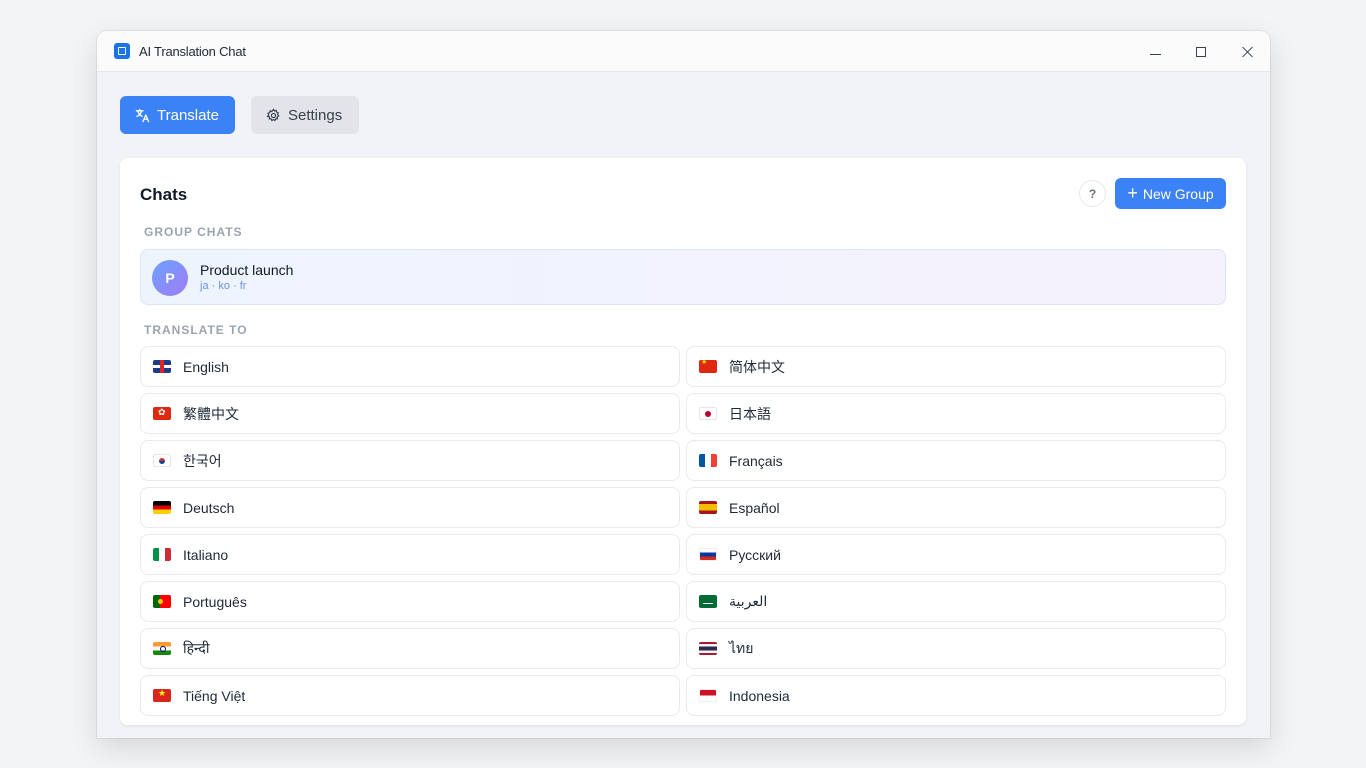 This screenshot has width=1366, height=768. I want to click on title-bar: AI Translation Chat, so click(683, 51).